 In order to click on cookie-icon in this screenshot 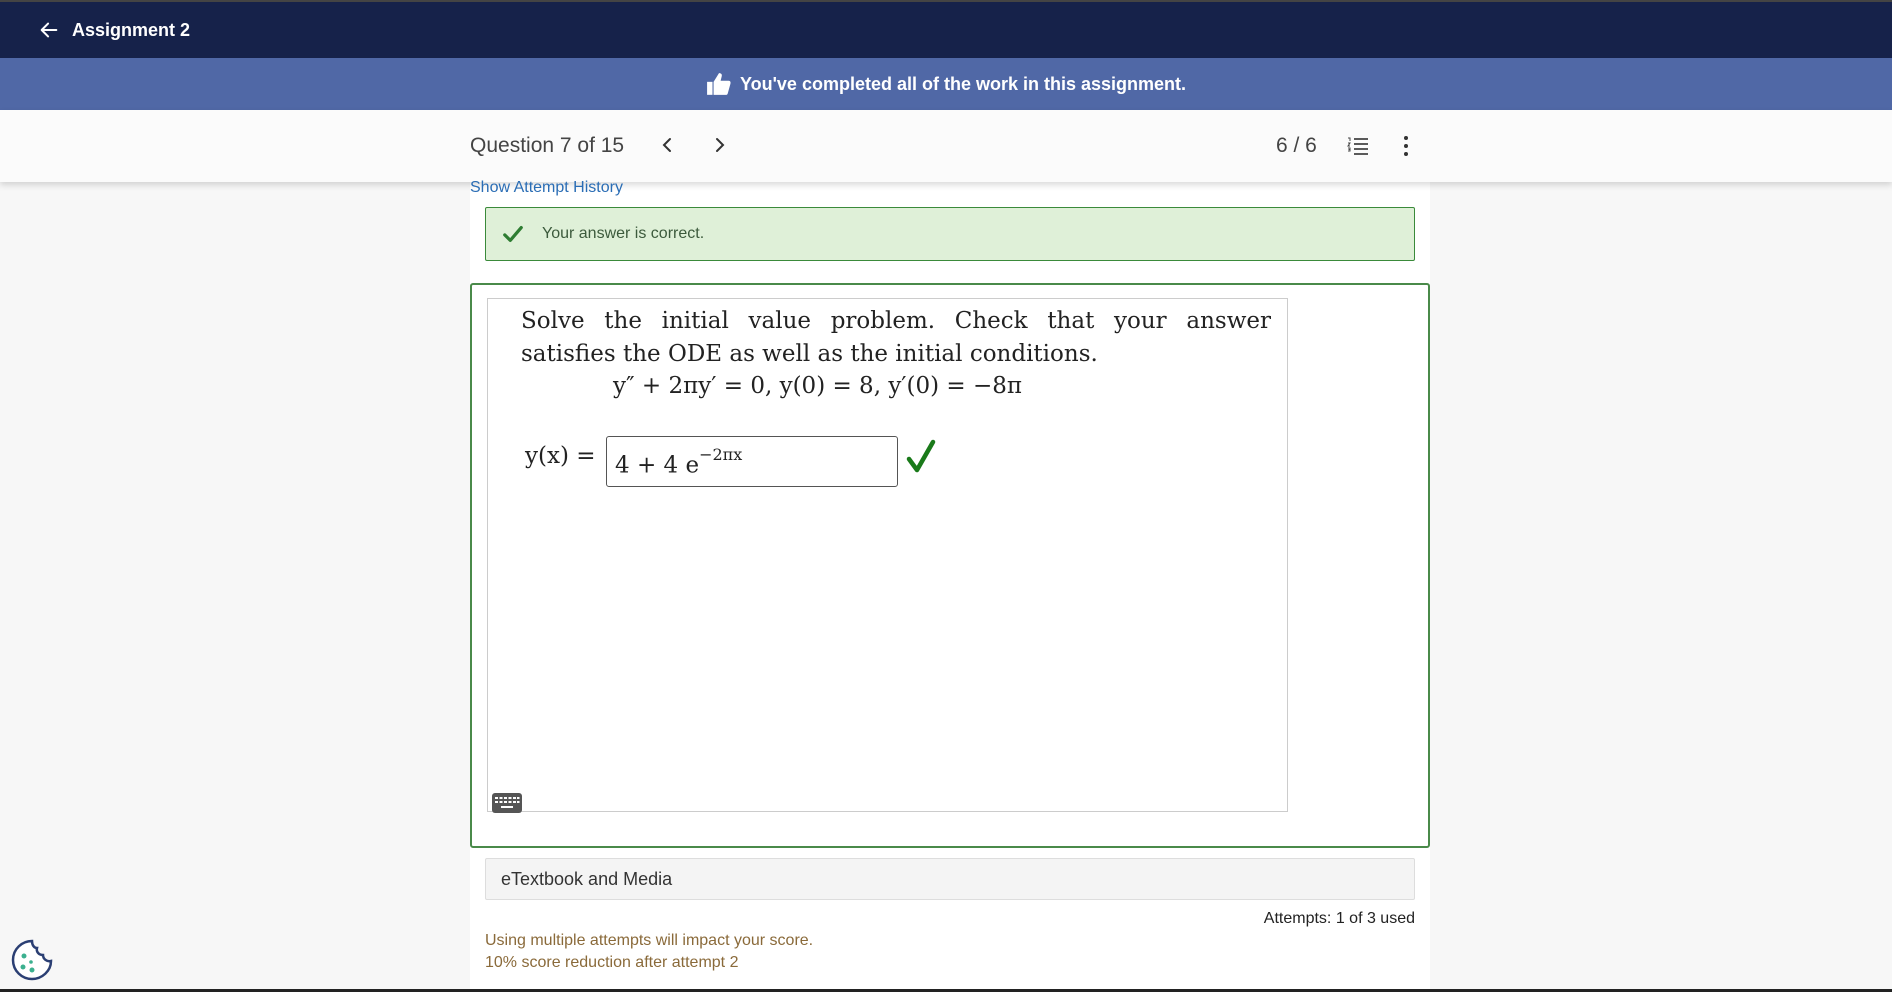, I will do `click(32, 960)`.